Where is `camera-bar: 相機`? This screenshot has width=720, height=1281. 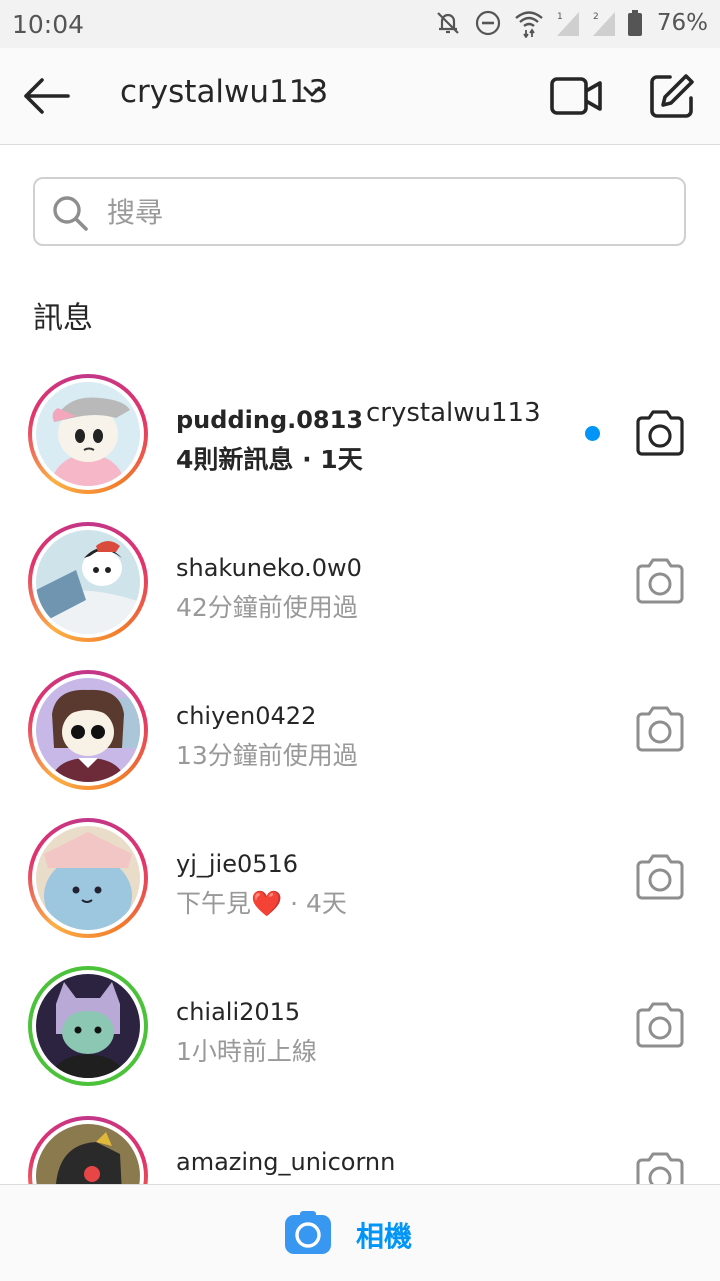
camera-bar: 相機 is located at coordinates (360, 1232).